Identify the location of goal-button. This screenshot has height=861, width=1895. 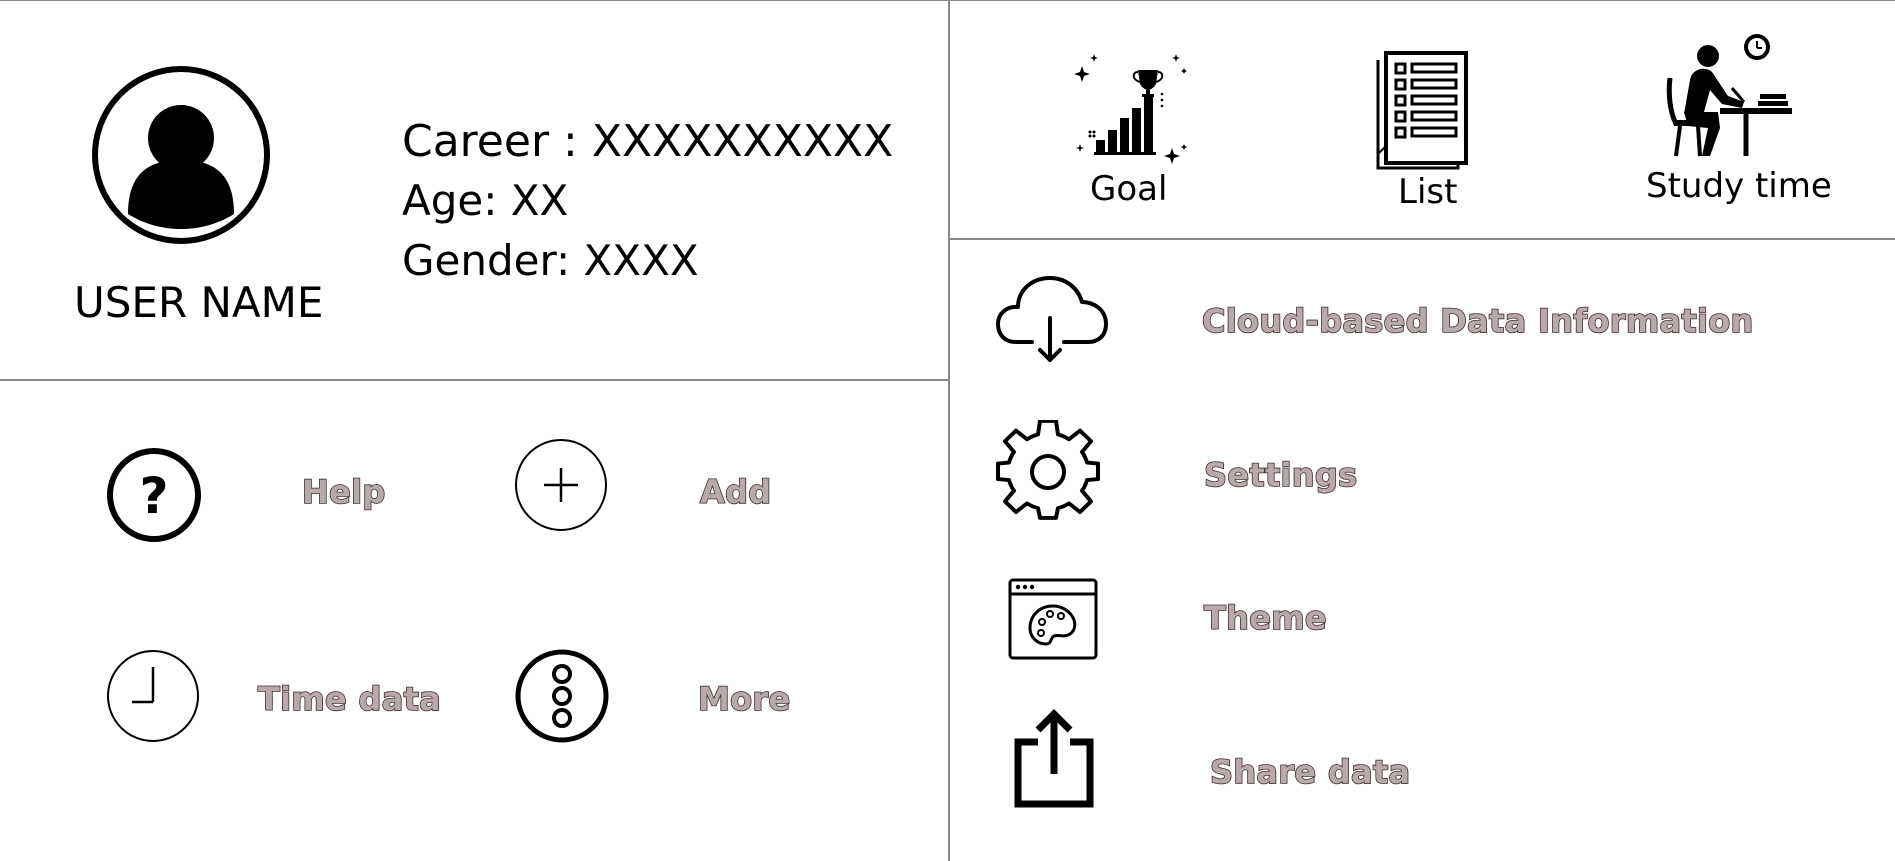
(1130, 110).